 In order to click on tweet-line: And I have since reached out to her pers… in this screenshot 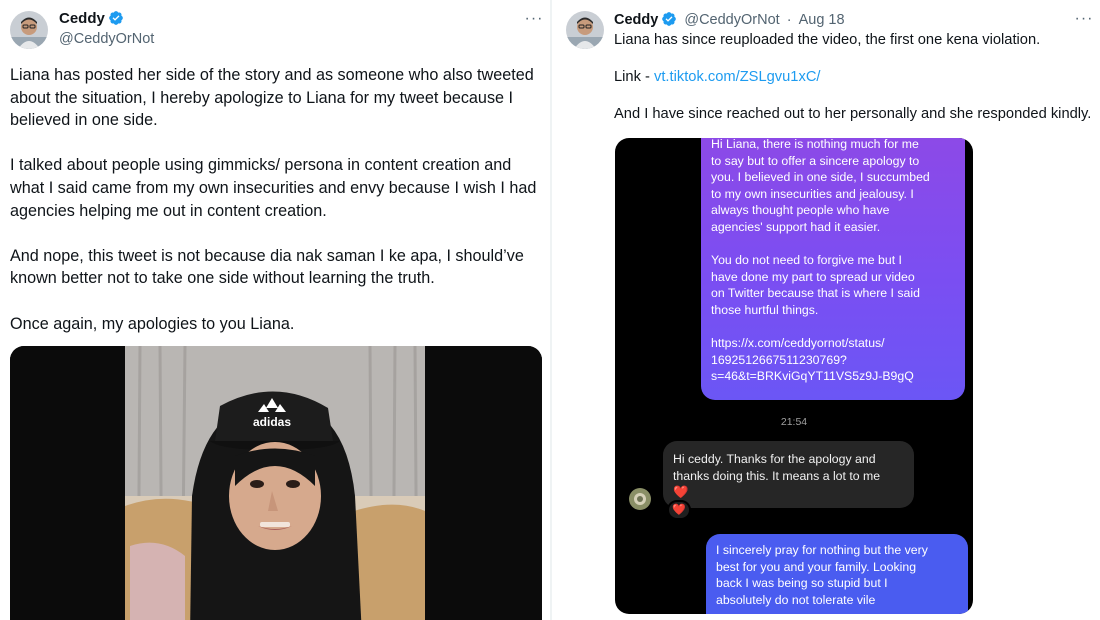, I will do `click(853, 114)`.